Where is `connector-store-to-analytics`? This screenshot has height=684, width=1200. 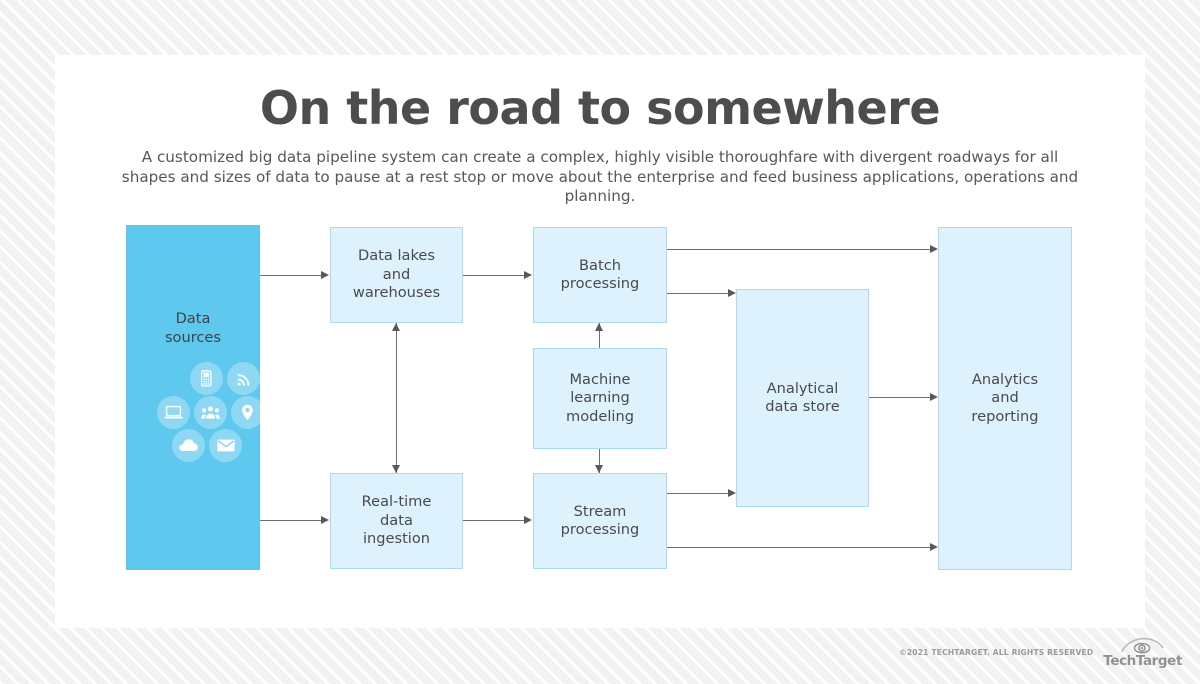
connector-store-to-analytics is located at coordinates (901, 397).